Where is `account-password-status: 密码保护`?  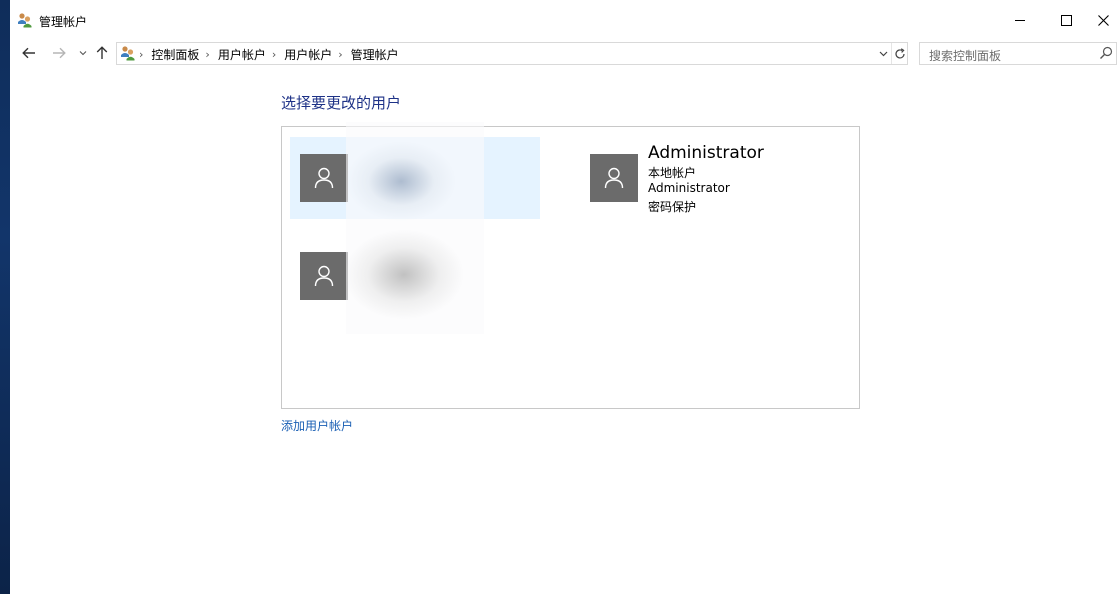 account-password-status: 密码保护 is located at coordinates (672, 207).